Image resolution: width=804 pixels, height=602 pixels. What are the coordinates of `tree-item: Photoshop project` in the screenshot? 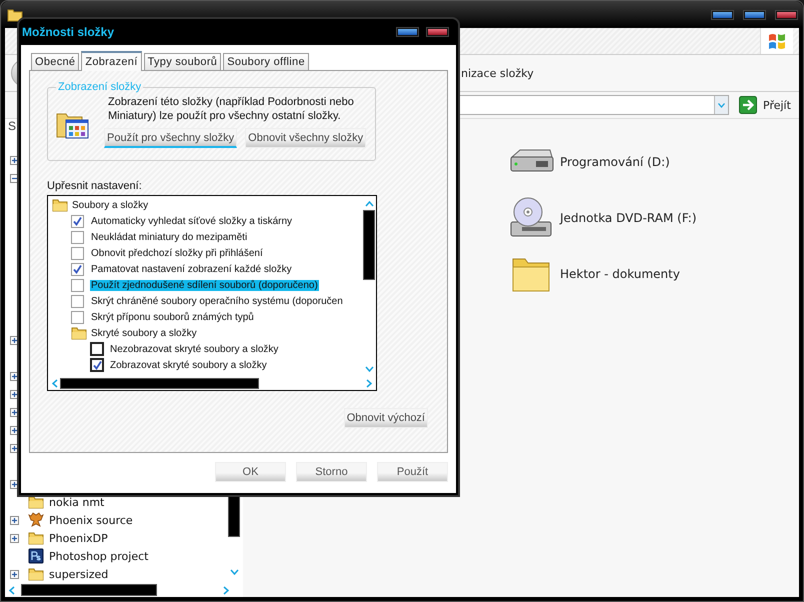 It's located at (98, 556).